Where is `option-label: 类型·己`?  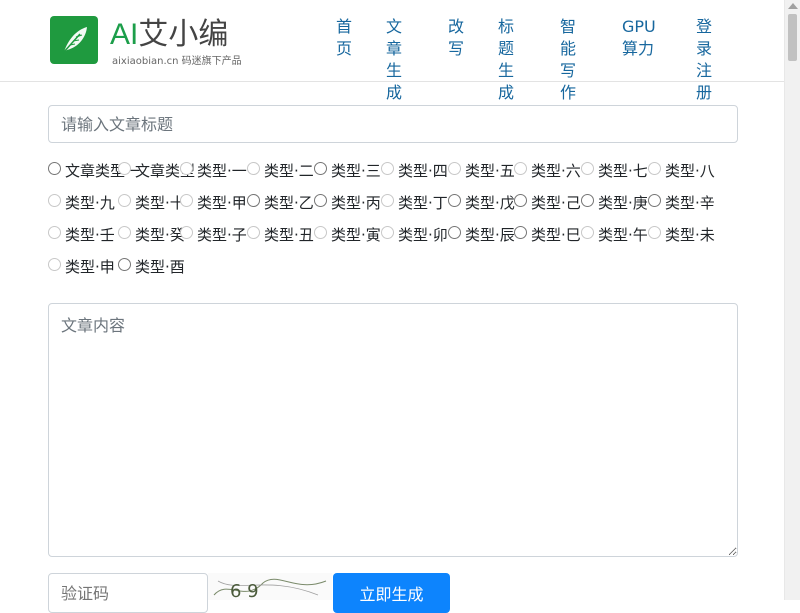
option-label: 类型·己 is located at coordinates (556, 202).